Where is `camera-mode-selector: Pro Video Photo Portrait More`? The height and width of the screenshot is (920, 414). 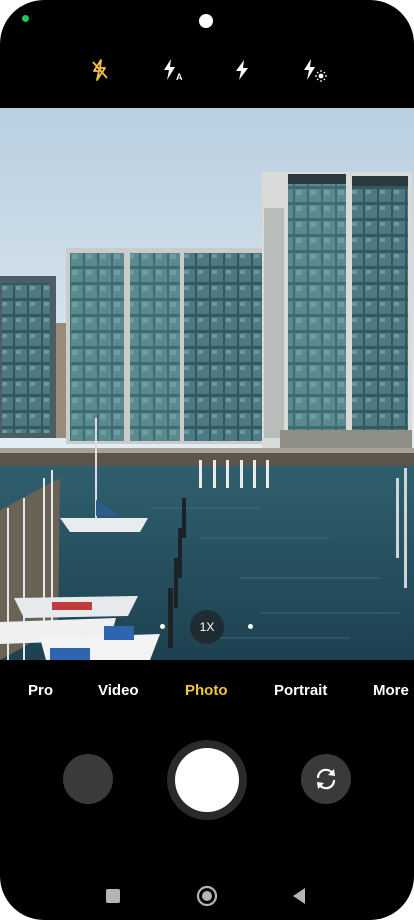
camera-mode-selector: Pro Video Photo Portrait More is located at coordinates (207, 691).